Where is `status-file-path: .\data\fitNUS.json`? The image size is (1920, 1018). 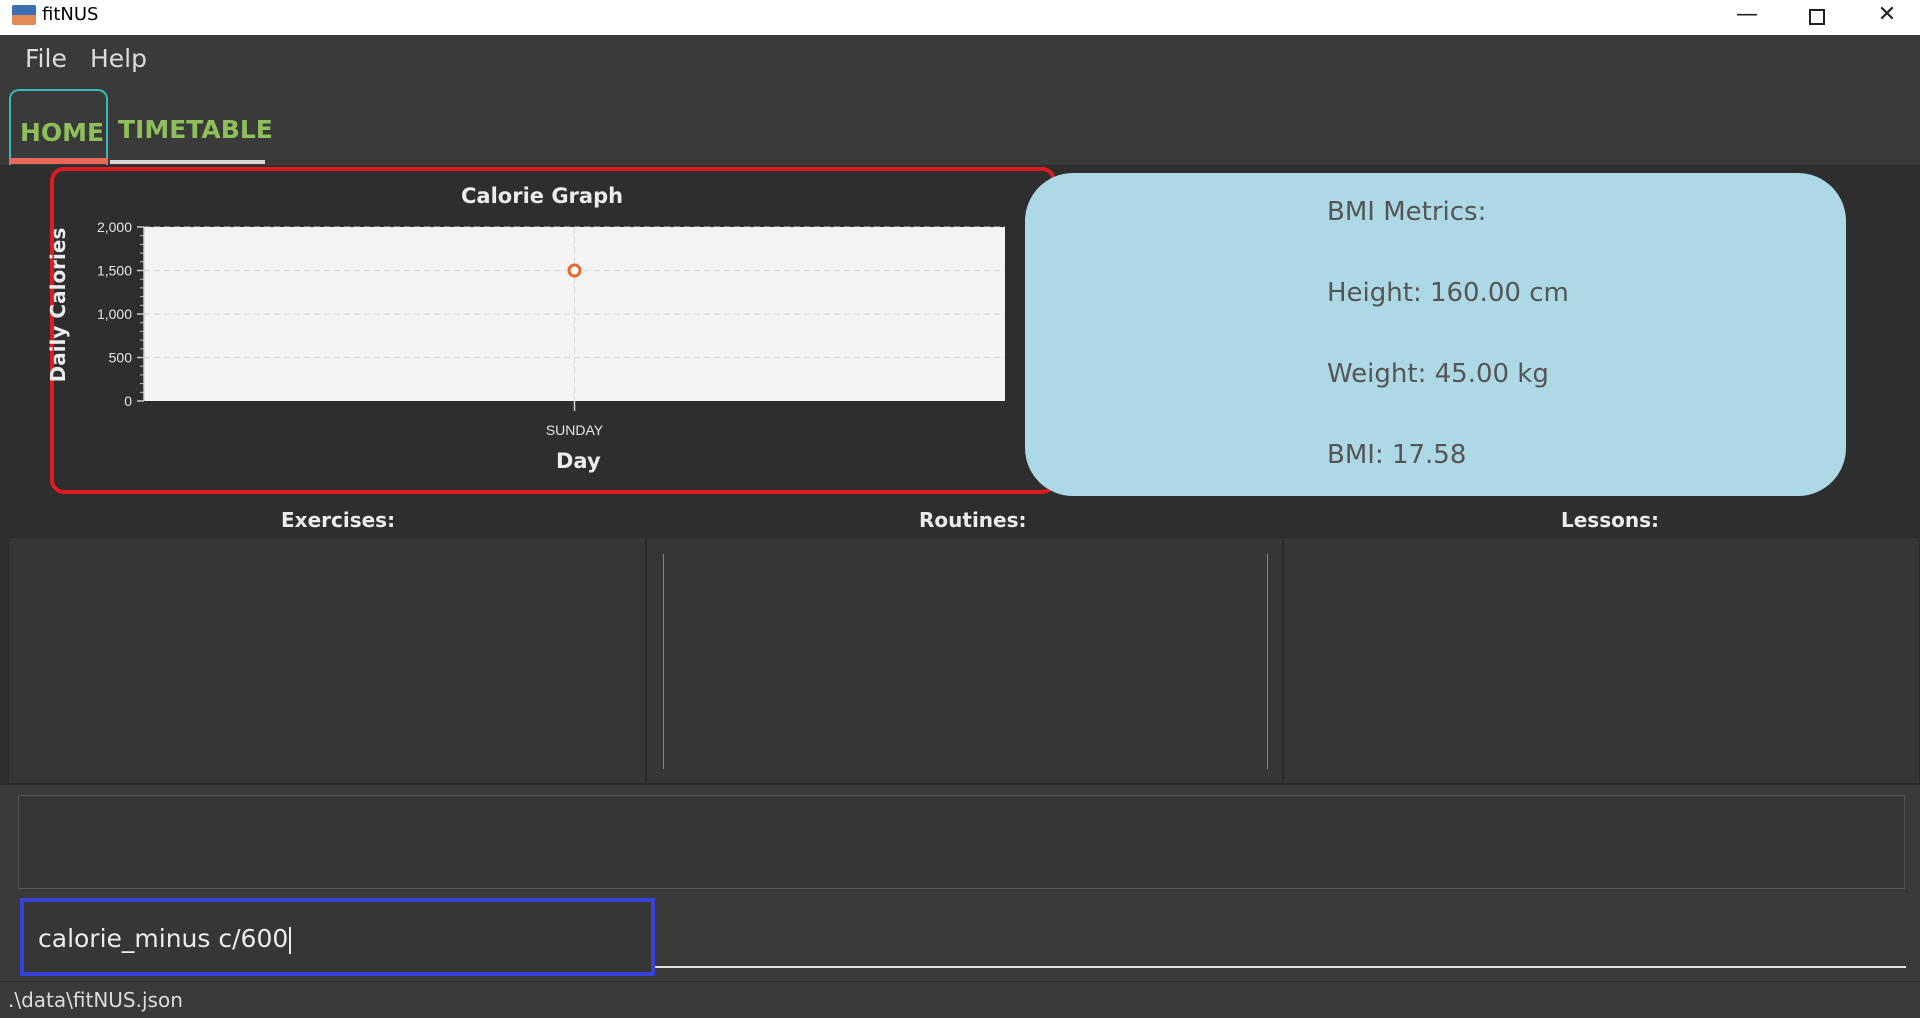 status-file-path: .\data\fitNUS.json is located at coordinates (95, 1000).